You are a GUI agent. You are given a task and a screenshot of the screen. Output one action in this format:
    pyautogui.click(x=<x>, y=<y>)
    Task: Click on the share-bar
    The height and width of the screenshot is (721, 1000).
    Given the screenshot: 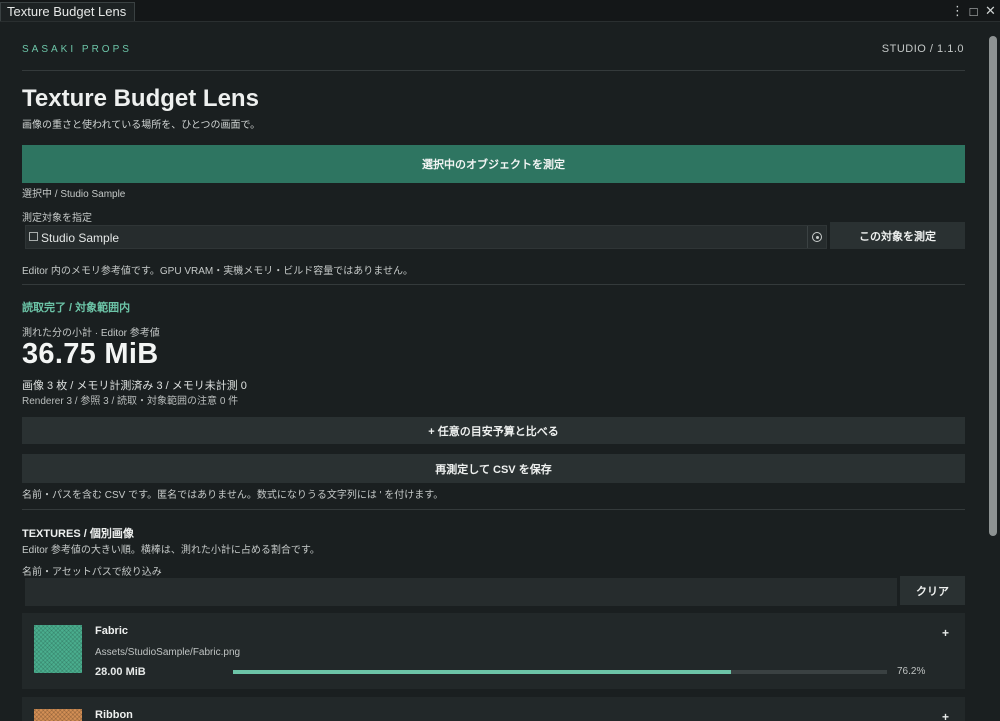 What is the action you would take?
    pyautogui.click(x=560, y=672)
    